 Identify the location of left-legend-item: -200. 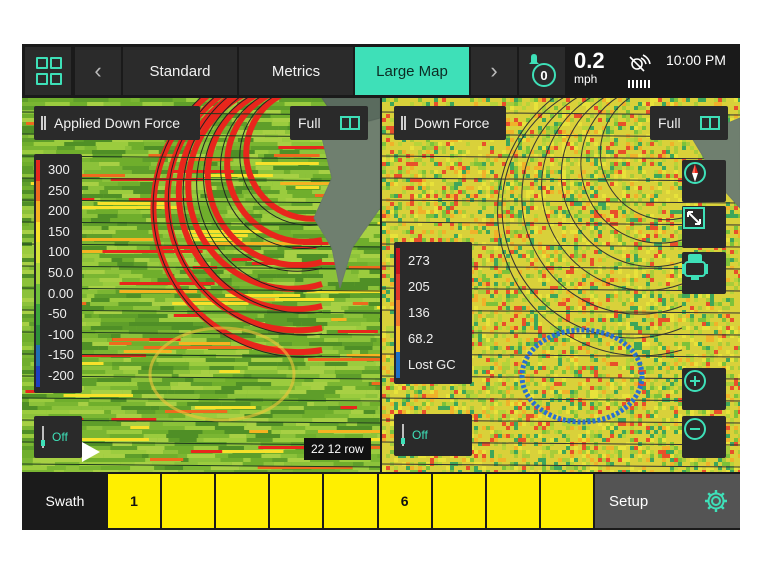
(58, 376).